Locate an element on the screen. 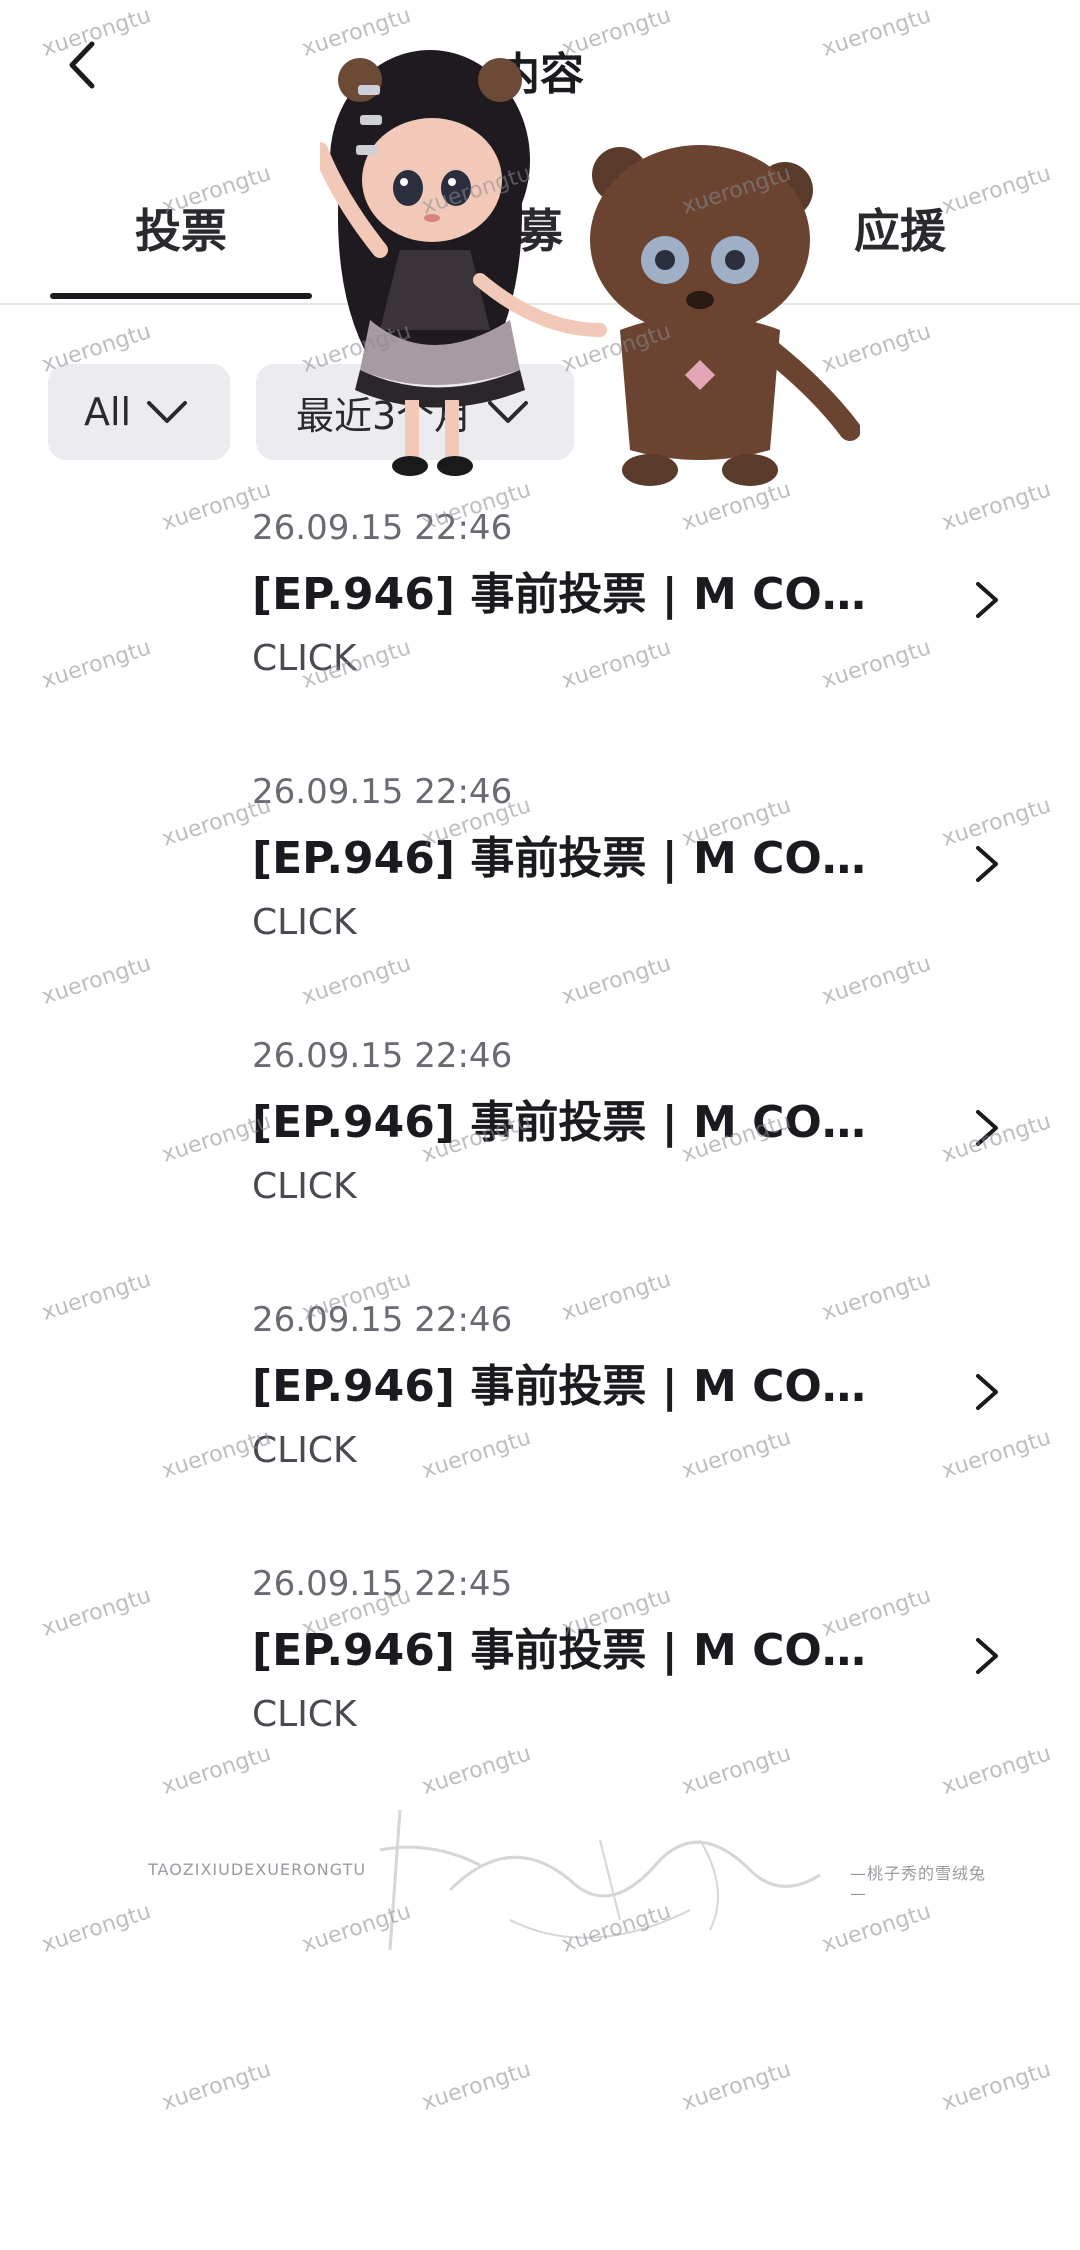  type-filter-dropdown: All is located at coordinates (139, 412).